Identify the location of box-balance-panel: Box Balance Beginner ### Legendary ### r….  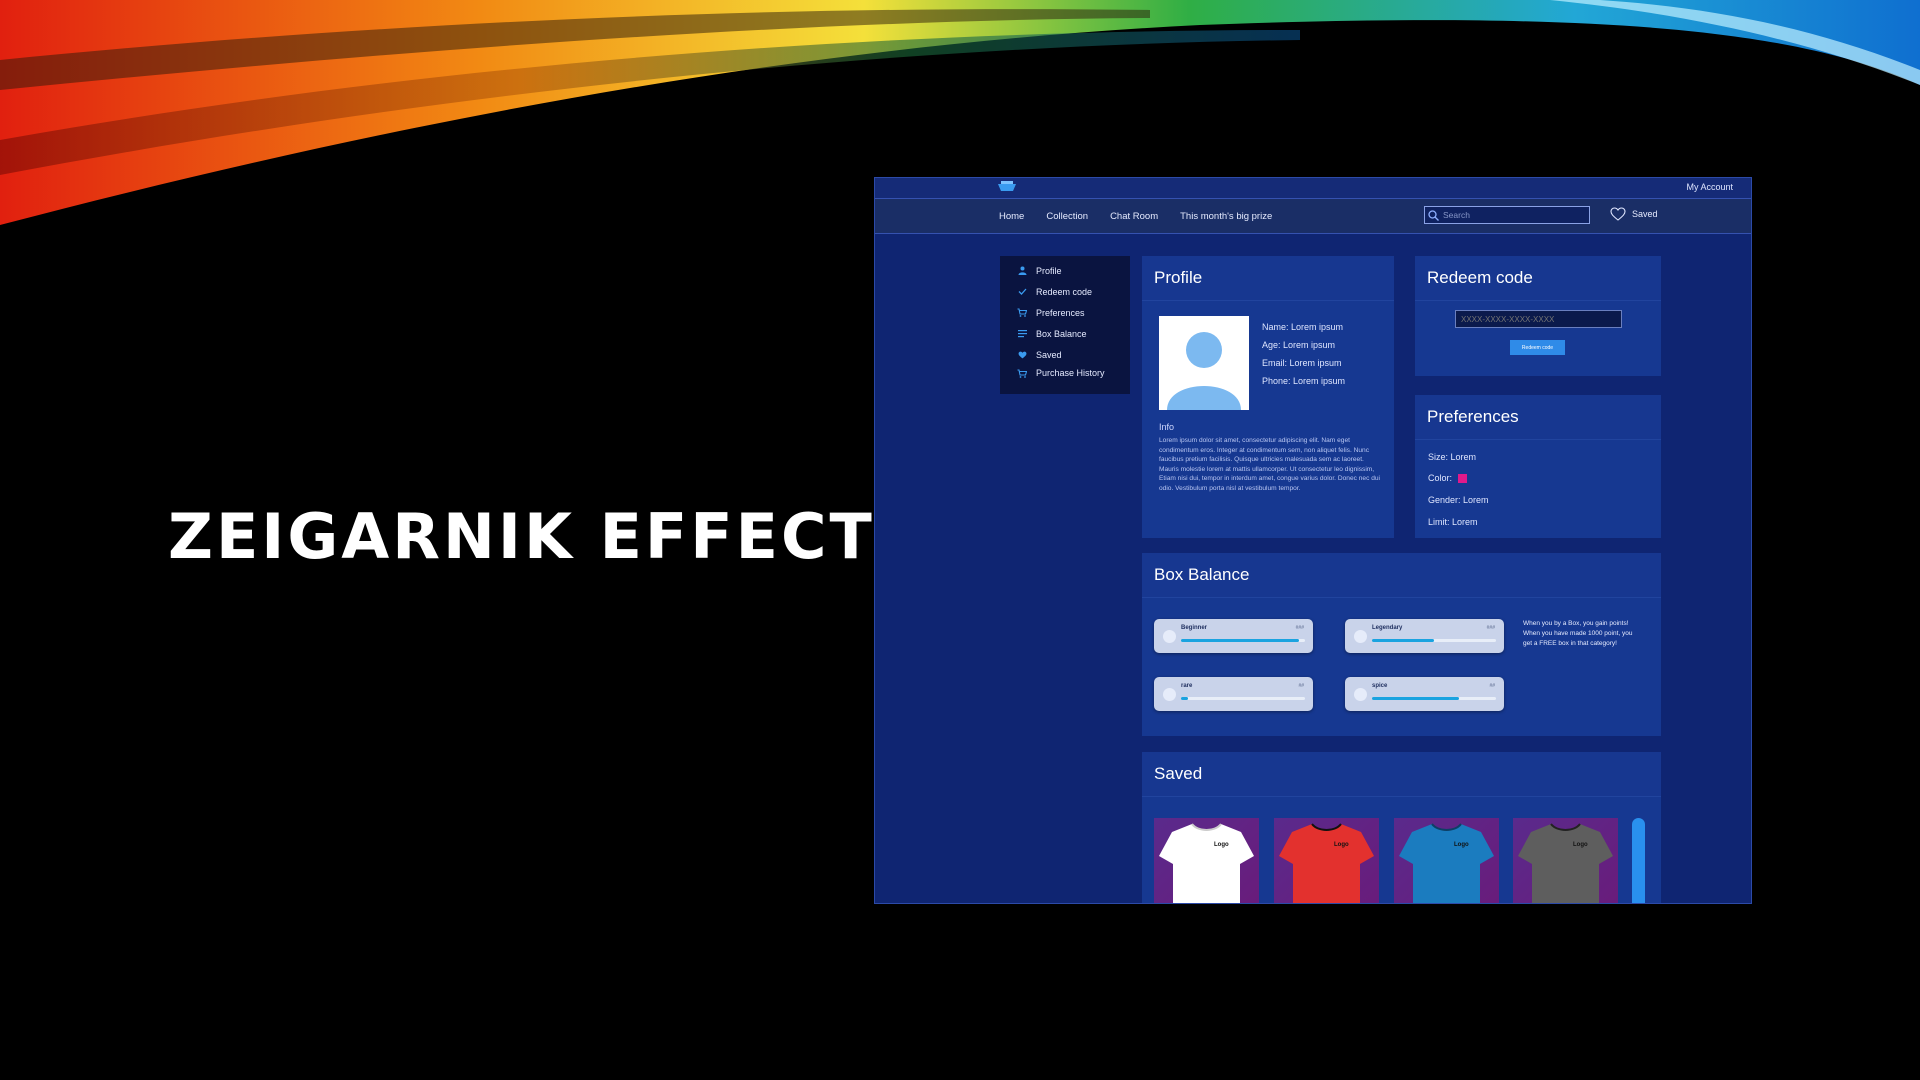
(1401, 644).